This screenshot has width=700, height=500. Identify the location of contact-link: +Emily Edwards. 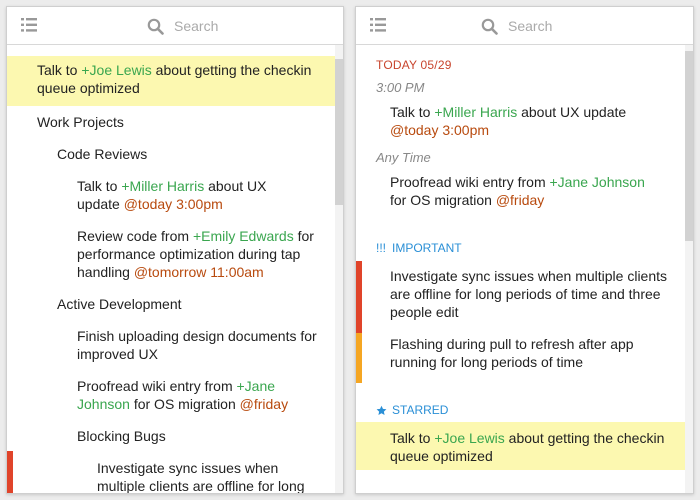
(243, 236).